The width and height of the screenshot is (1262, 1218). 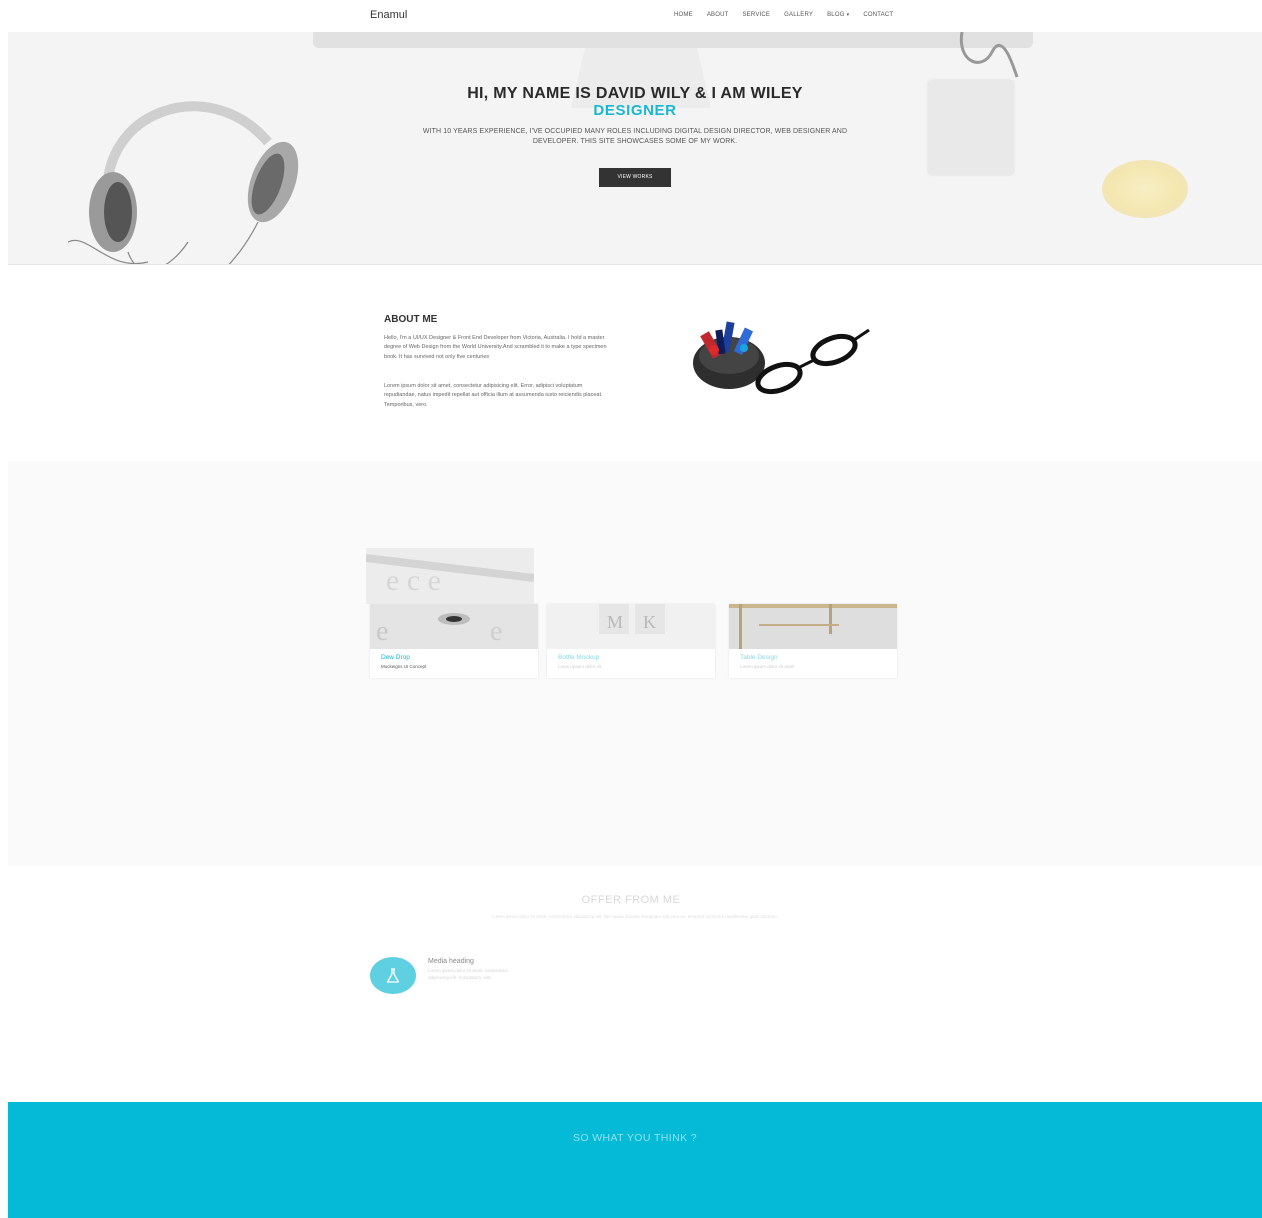 I want to click on work-card-table-design: Table Design Lorem ipsum dolor sit amet, so click(x=813, y=641).